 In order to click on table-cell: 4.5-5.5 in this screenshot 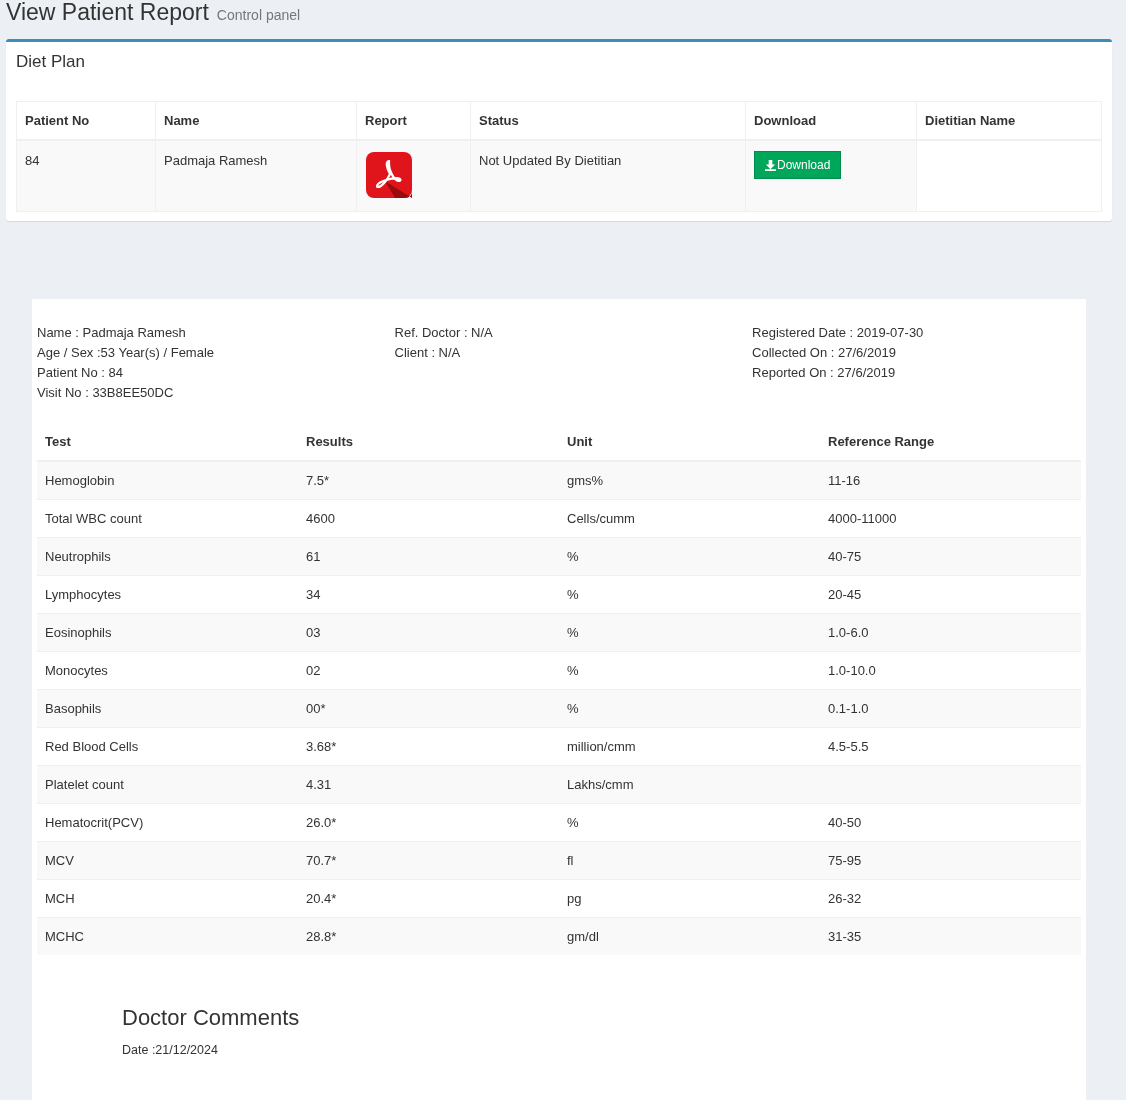, I will do `click(848, 746)`.